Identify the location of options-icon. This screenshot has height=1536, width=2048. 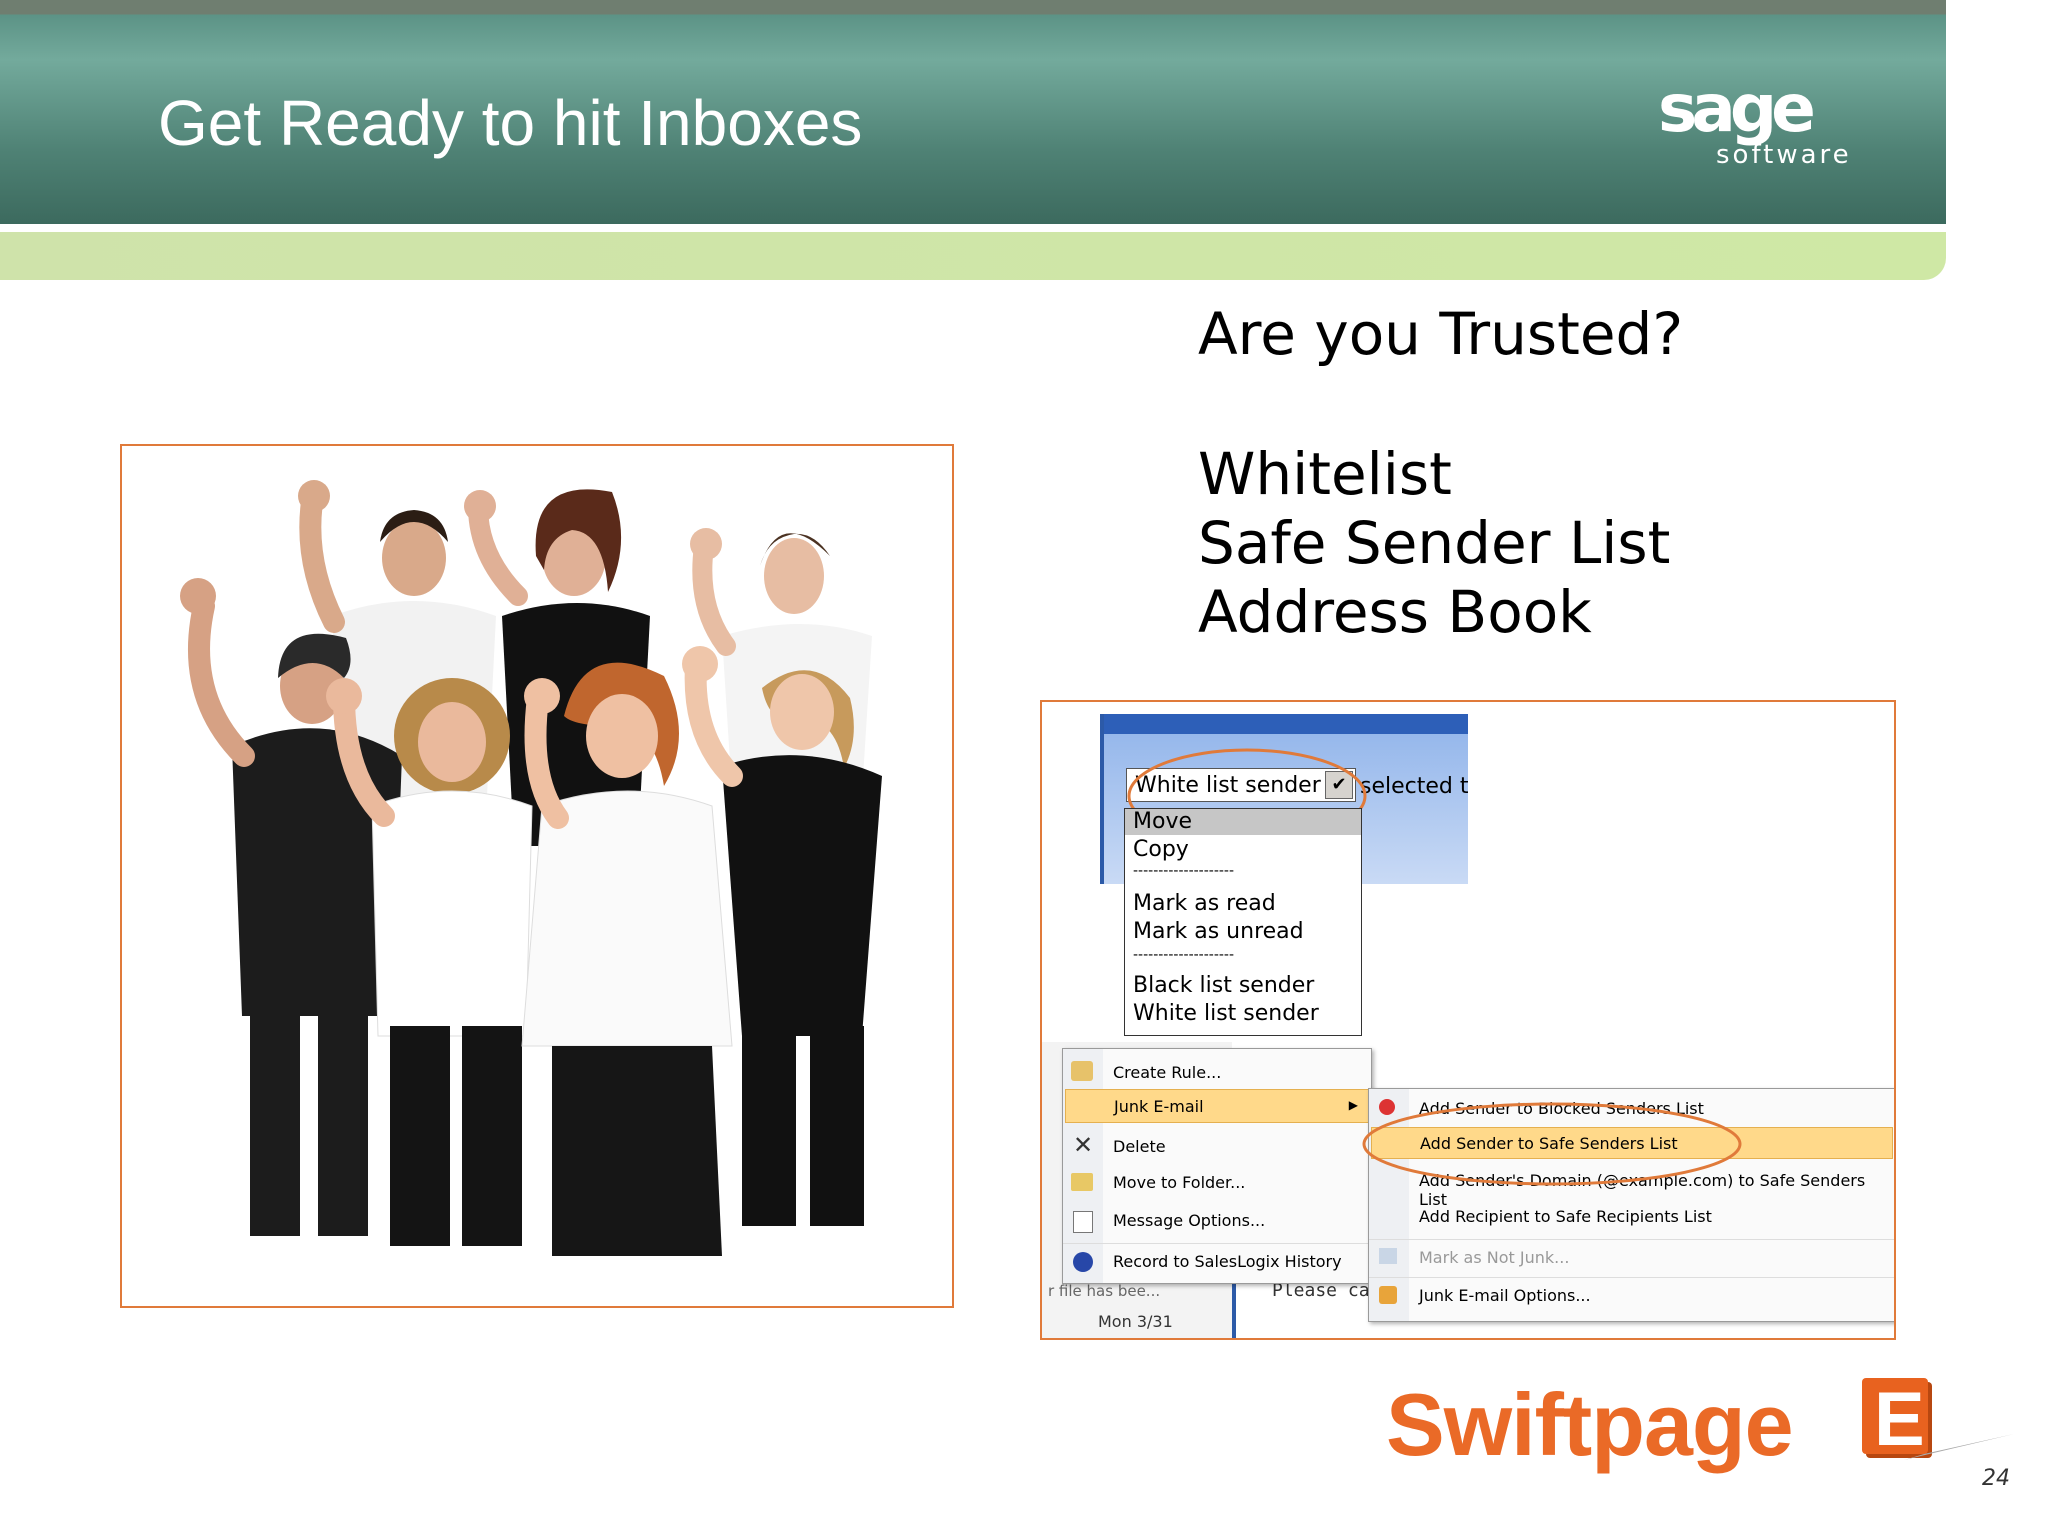
(1083, 1222).